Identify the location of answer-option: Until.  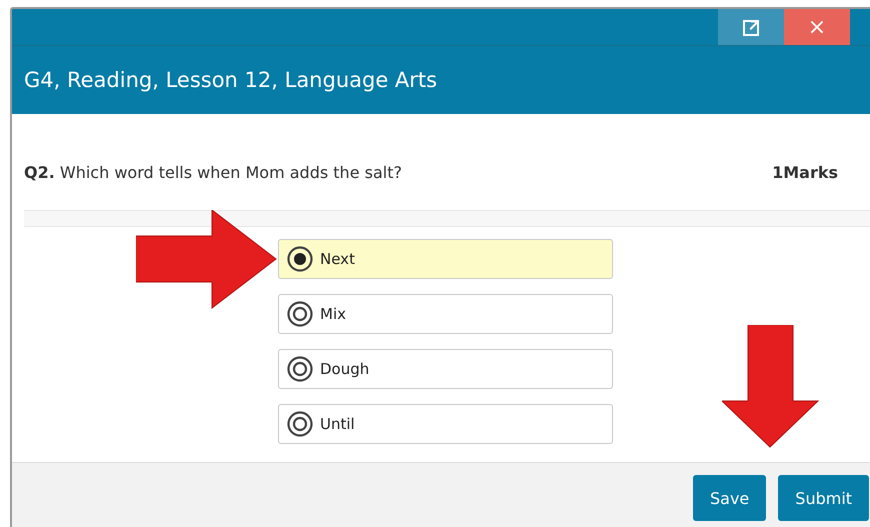
(445, 424).